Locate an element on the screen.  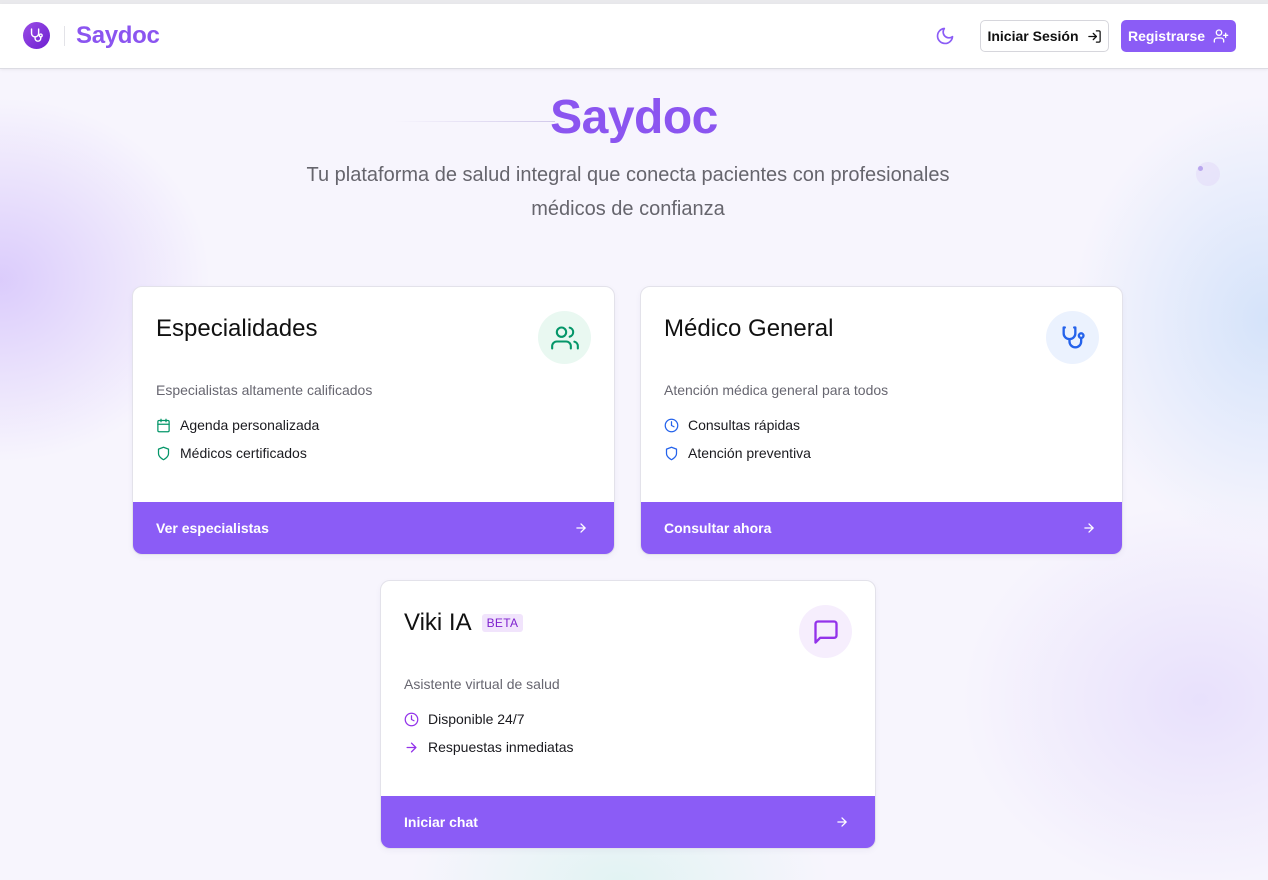
login-label: Iniciar Sesión is located at coordinates (1033, 36).